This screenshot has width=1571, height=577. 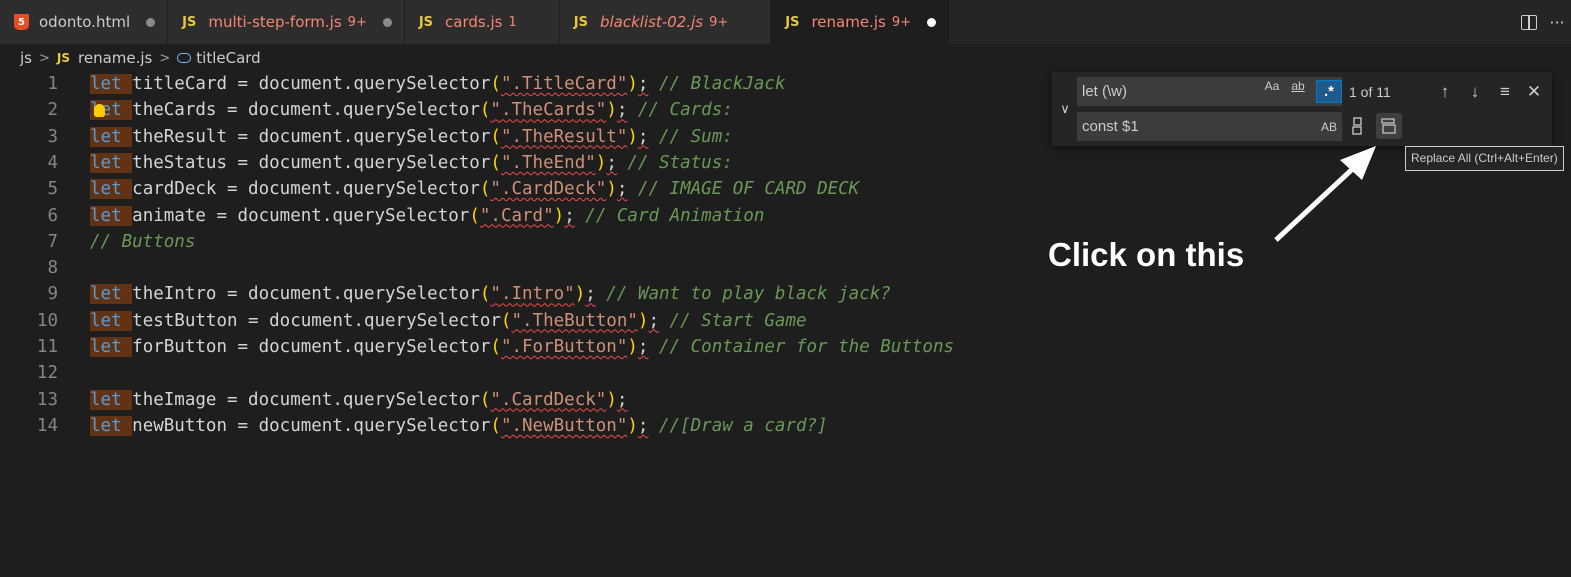 What do you see at coordinates (52, 241) in the screenshot?
I see `line-number: 7` at bounding box center [52, 241].